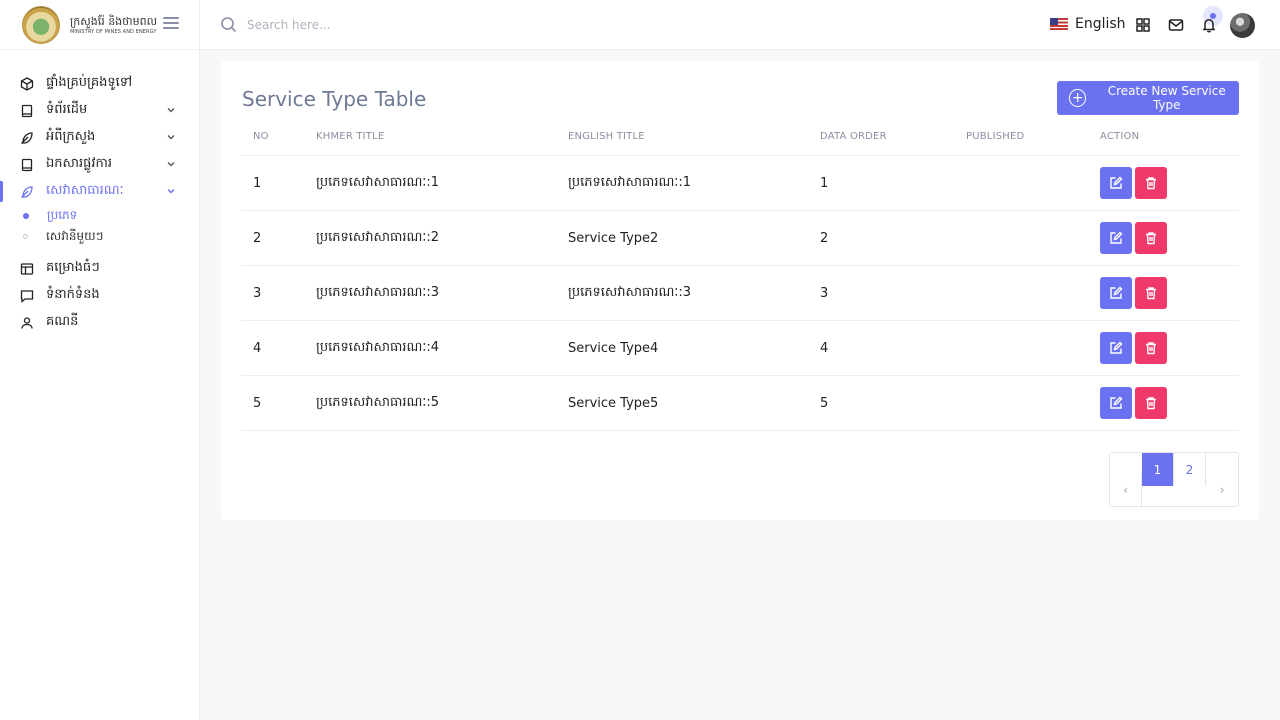  I want to click on avatar, so click(1242, 25).